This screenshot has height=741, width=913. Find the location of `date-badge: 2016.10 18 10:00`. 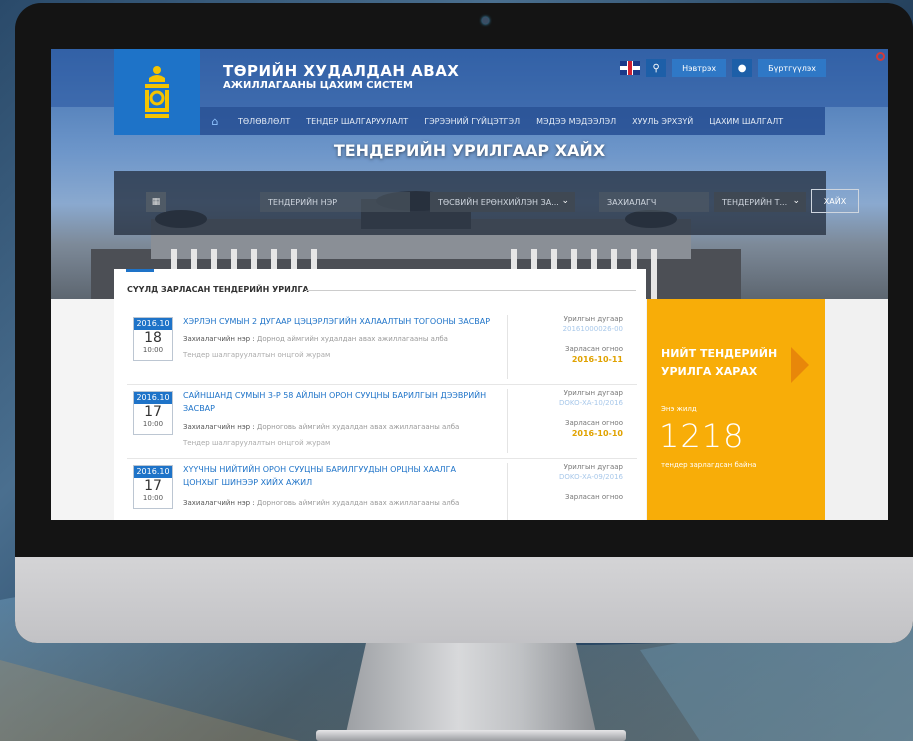

date-badge: 2016.10 18 10:00 is located at coordinates (153, 339).